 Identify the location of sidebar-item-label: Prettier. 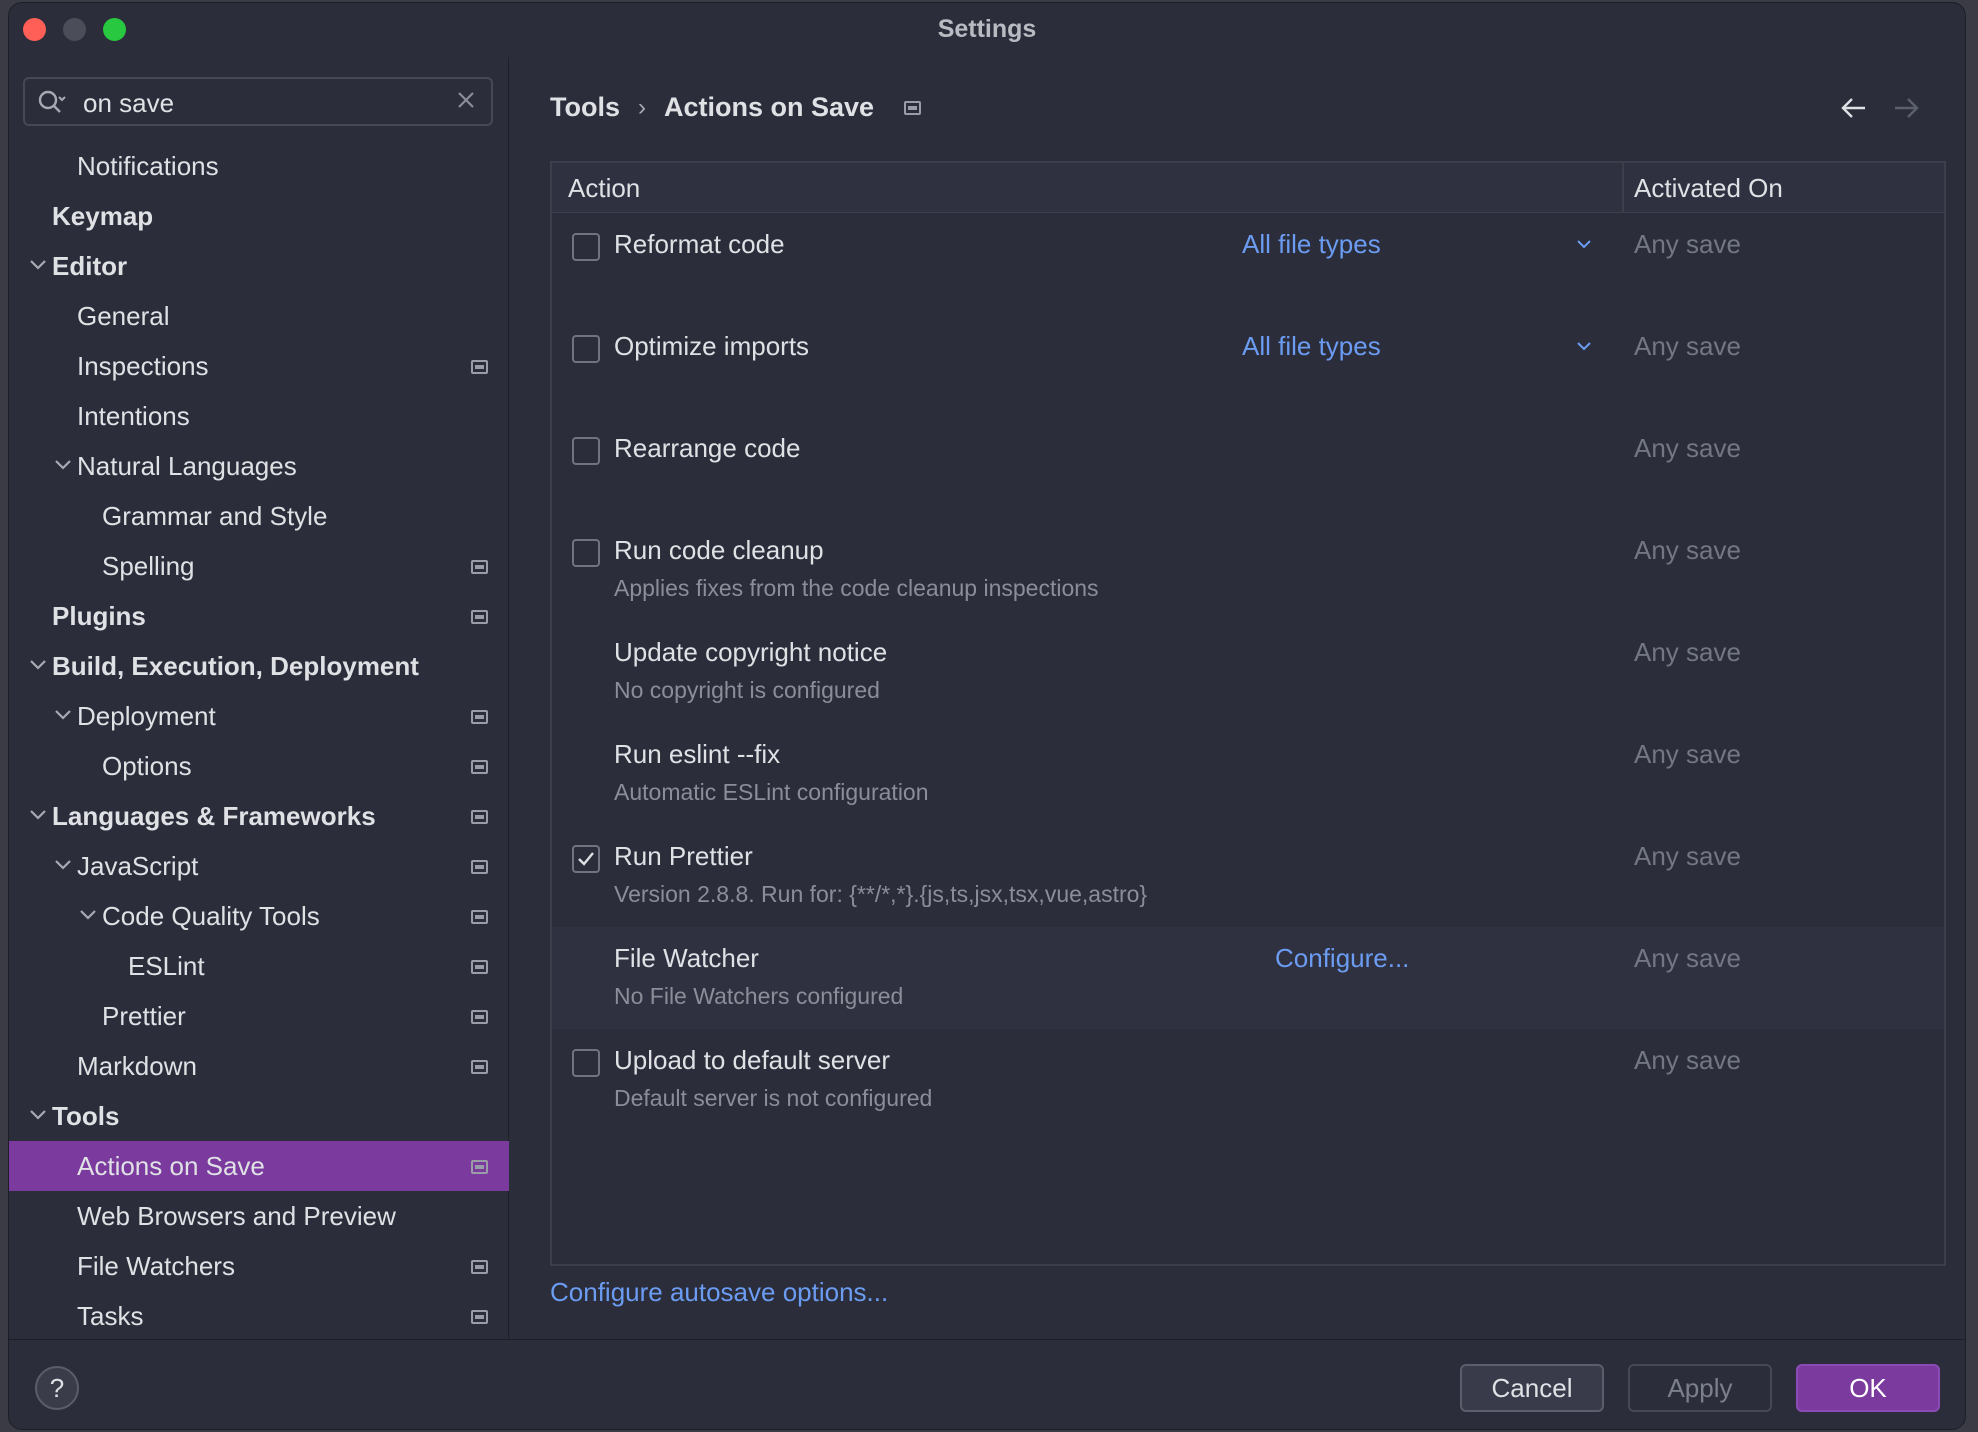
(144, 1016).